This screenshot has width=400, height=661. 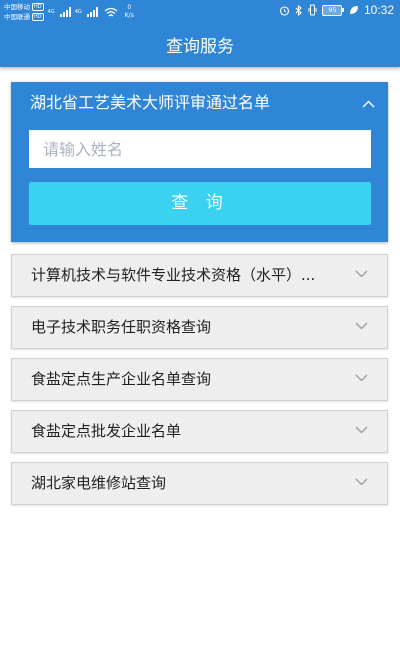 I want to click on wifi-icon, so click(x=111, y=11).